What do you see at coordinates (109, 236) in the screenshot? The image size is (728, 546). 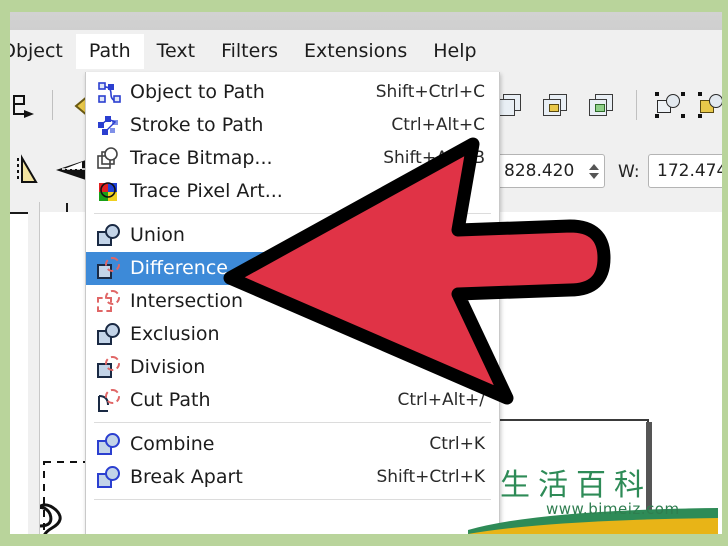 I see `union-icon` at bounding box center [109, 236].